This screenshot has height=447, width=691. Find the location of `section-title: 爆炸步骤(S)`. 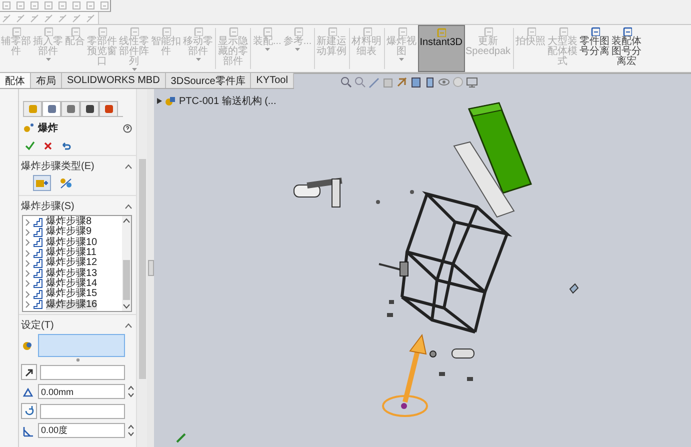

section-title: 爆炸步骤(S) is located at coordinates (47, 206).